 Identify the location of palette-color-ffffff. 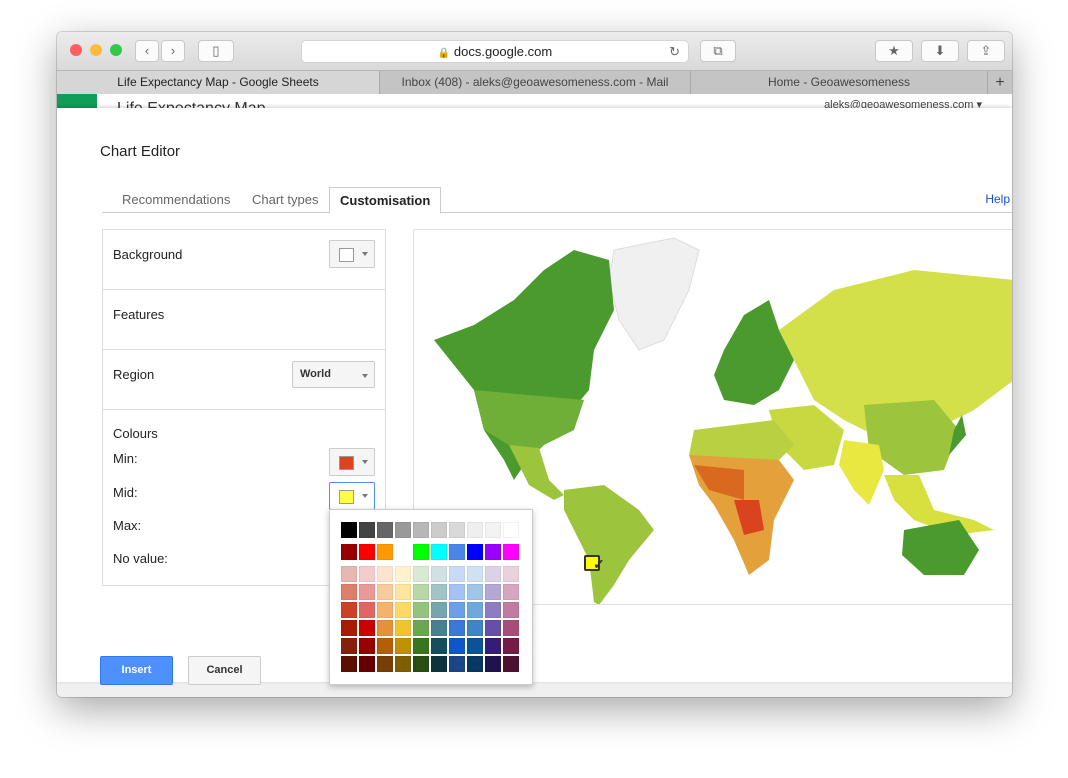
(511, 530).